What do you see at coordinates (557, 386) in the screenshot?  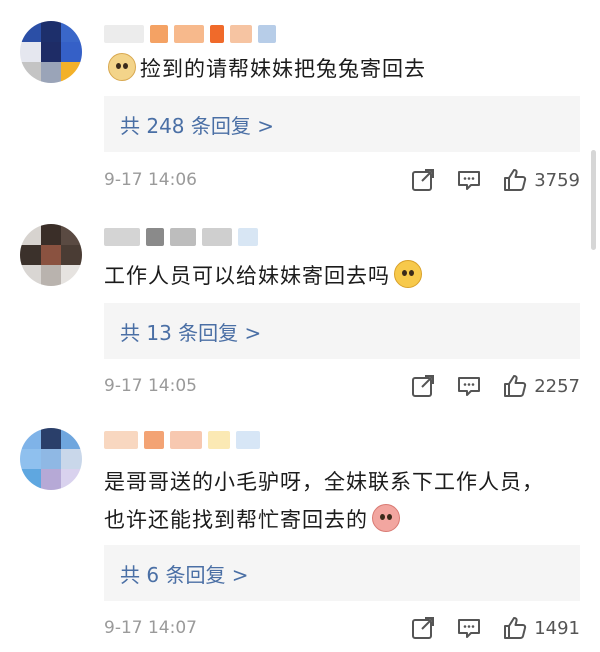 I see `like-count: 2257` at bounding box center [557, 386].